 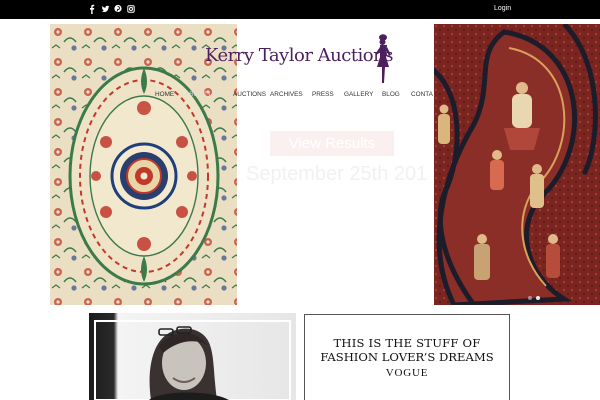 I want to click on brand-logo: Kerry Taylor Auctions, so click(x=300, y=59).